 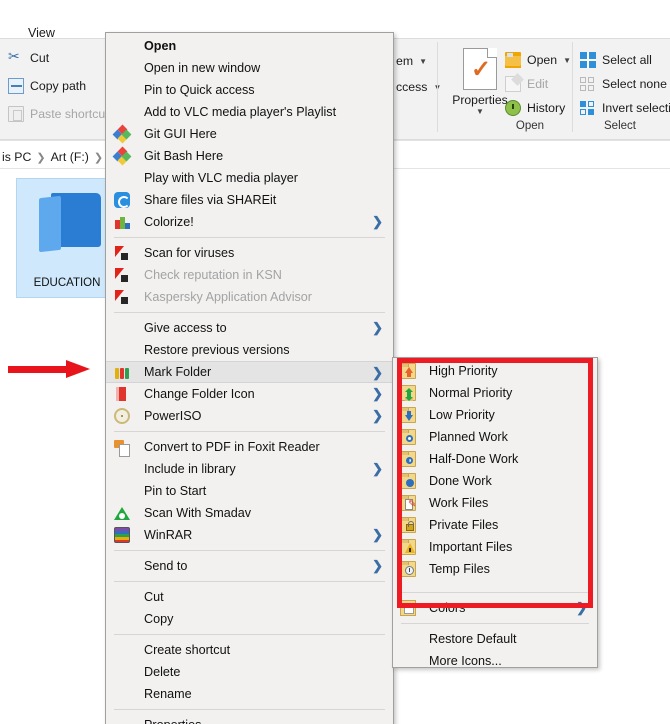 What do you see at coordinates (16, 57) in the screenshot?
I see `scissors-icon` at bounding box center [16, 57].